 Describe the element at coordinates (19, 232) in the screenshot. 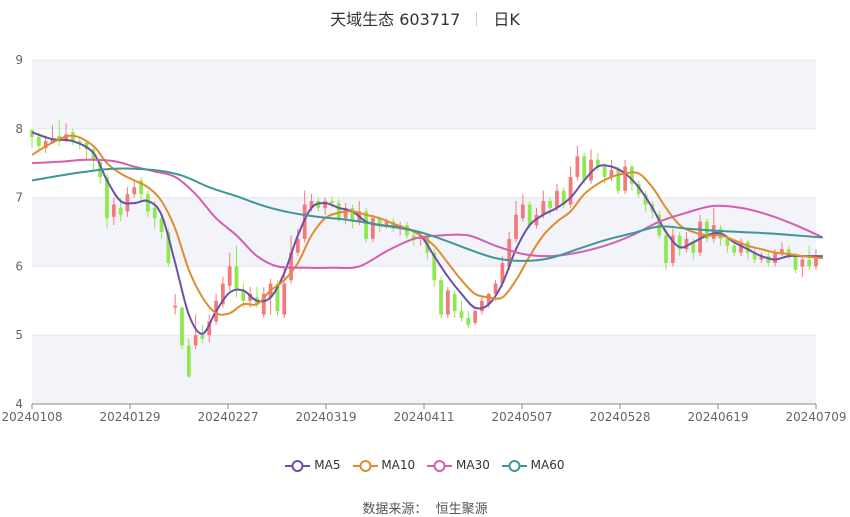

I see `y-axis-ticks: 4 5 6 7 8 9` at that location.